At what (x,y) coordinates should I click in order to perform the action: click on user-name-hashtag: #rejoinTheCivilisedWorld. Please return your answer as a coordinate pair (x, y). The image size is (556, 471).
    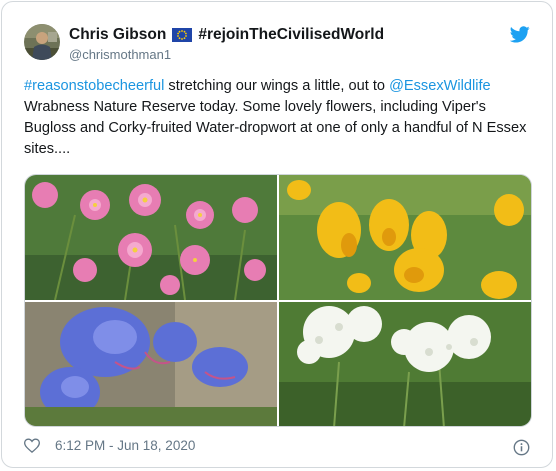
    Looking at the image, I should click on (291, 35).